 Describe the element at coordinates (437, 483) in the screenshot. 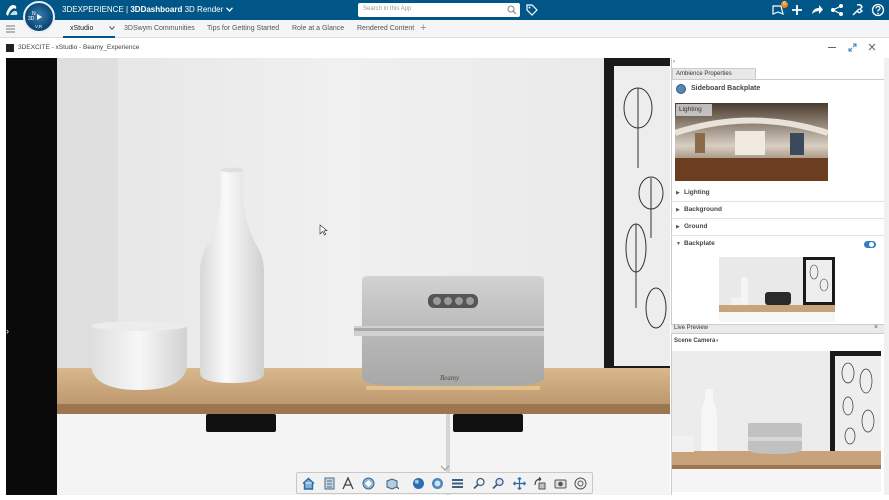

I see `material-icon` at that location.